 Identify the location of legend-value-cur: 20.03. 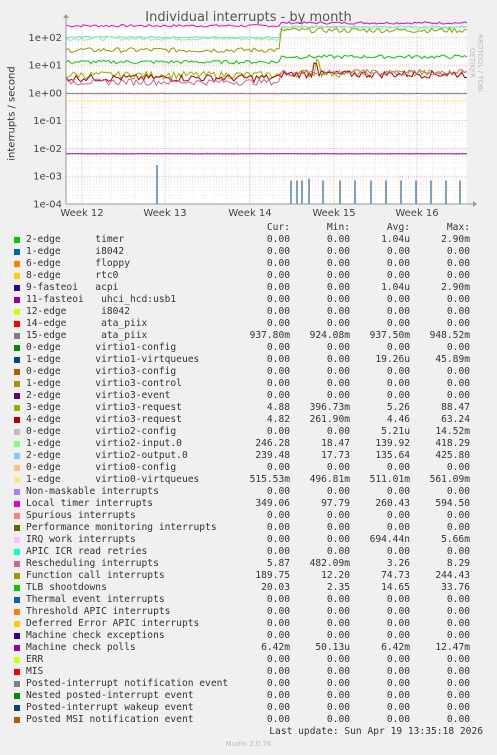
(275, 587).